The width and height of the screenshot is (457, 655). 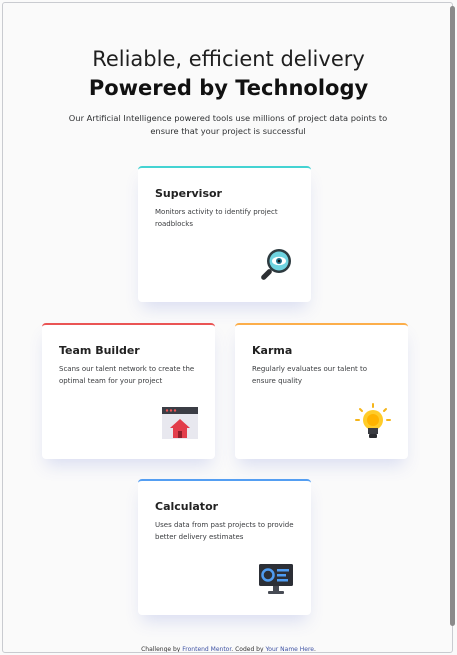 I want to click on card-title: Team Builder, so click(x=99, y=350).